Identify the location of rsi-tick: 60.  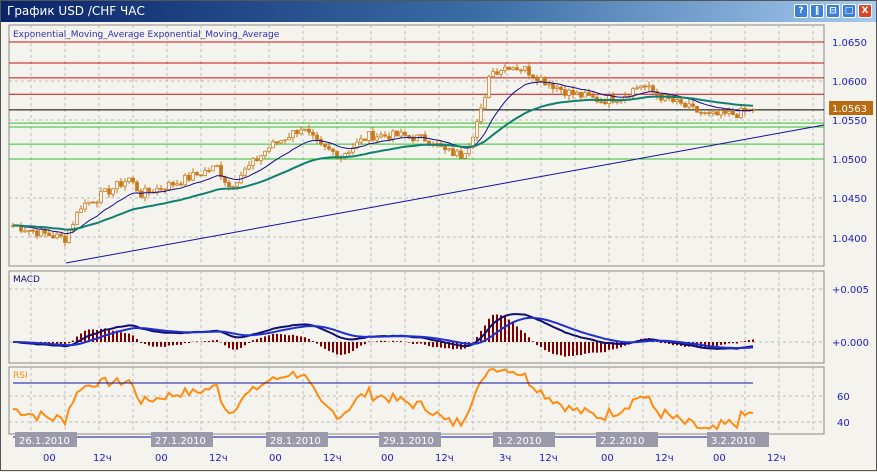
(843, 397).